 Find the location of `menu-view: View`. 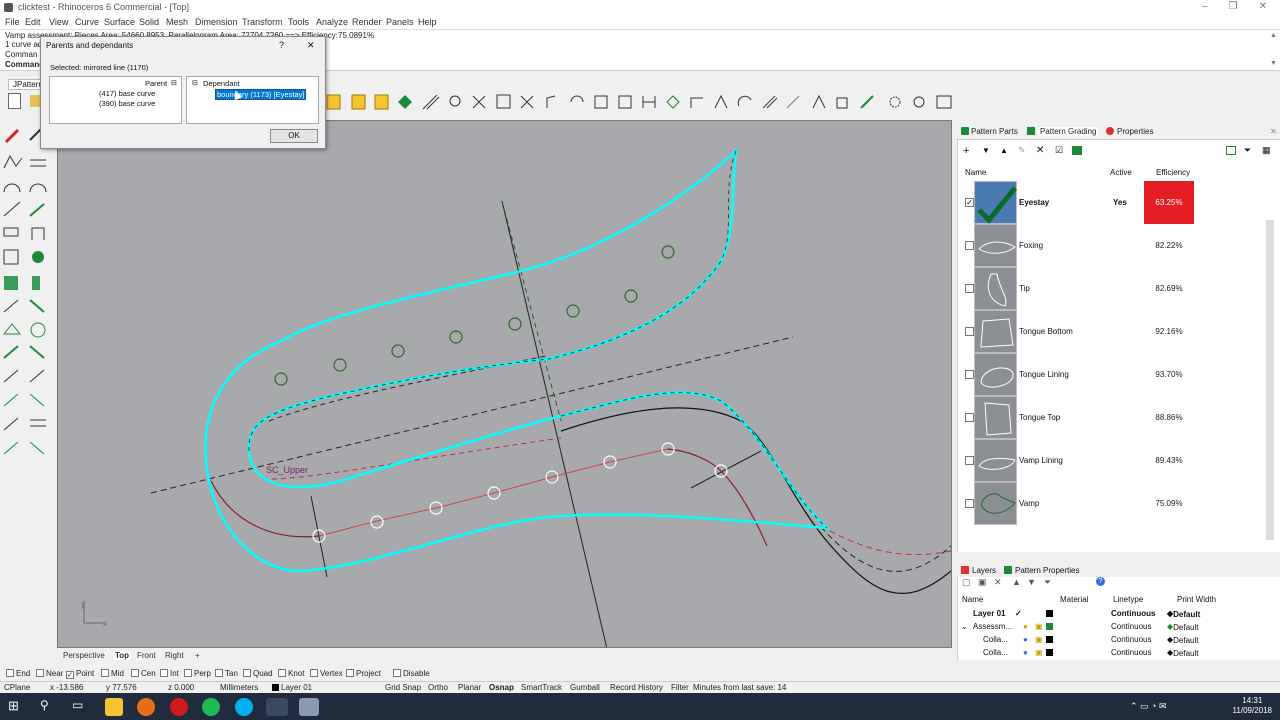

menu-view: View is located at coordinates (58, 22).